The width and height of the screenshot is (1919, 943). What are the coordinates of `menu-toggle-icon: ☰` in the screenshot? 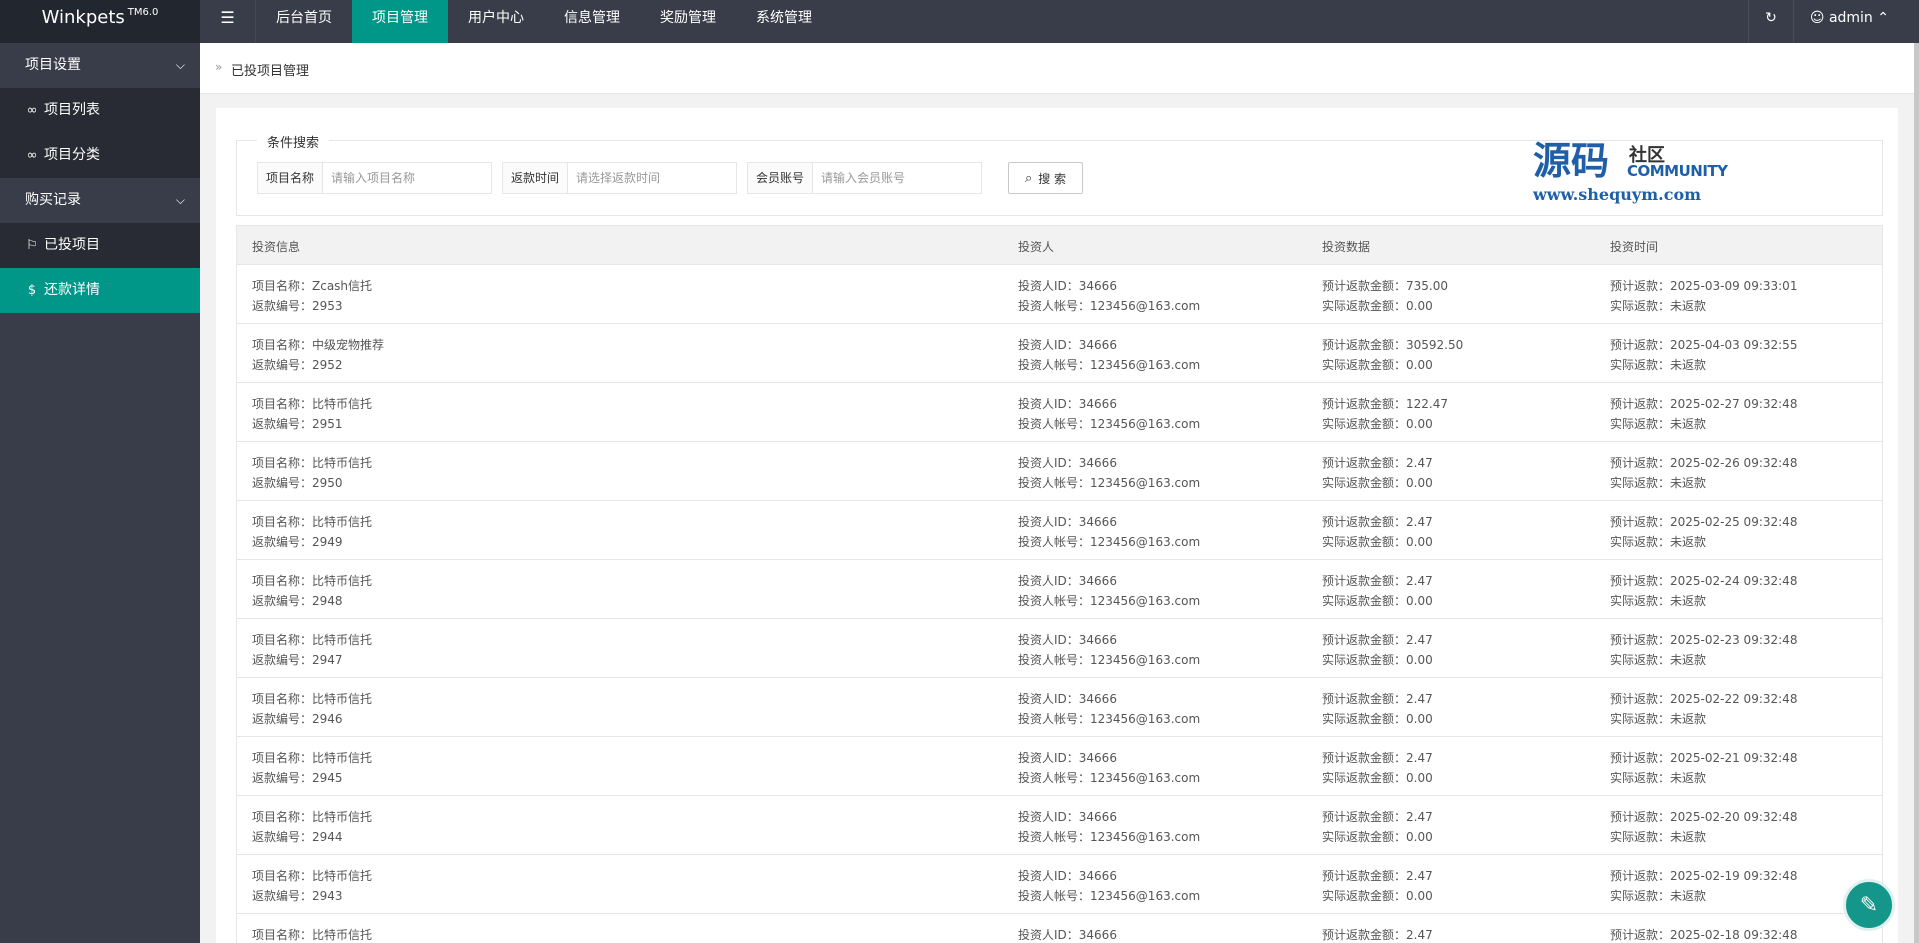 It's located at (228, 21).